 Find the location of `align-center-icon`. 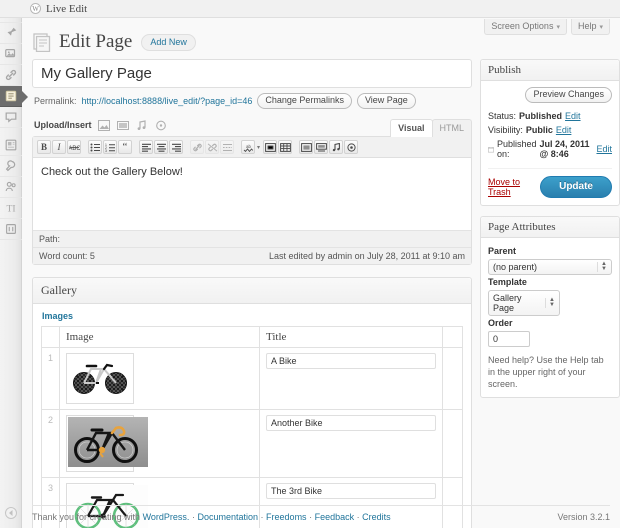

align-center-icon is located at coordinates (161, 147).